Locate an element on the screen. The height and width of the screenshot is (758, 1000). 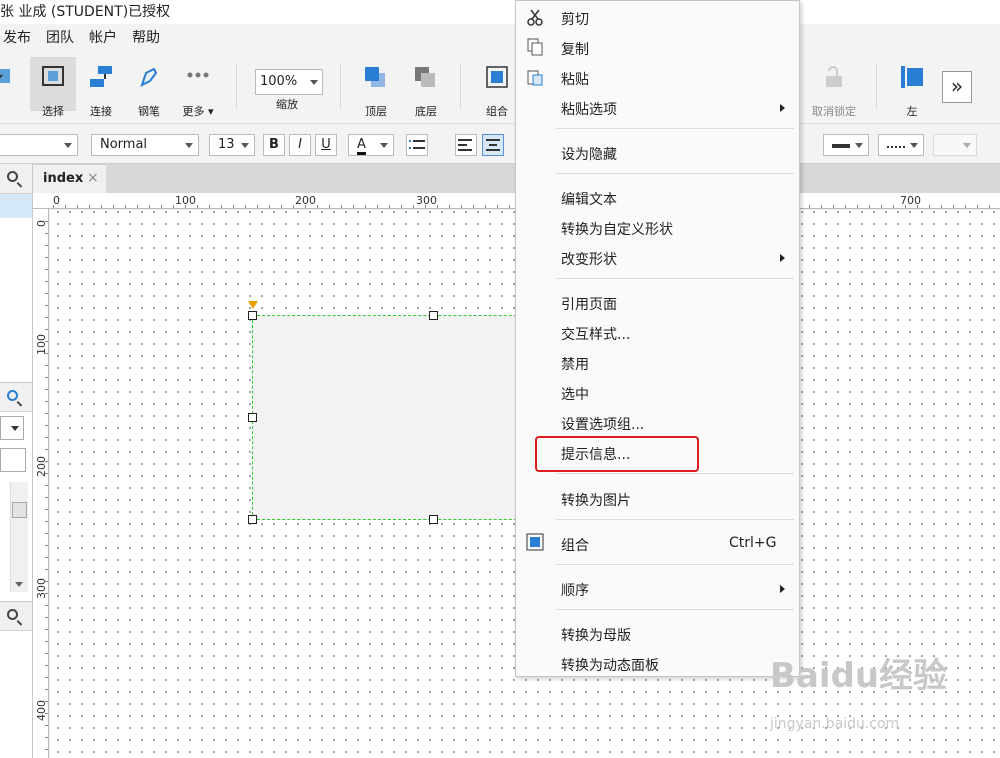
pen-icon is located at coordinates (149, 77).